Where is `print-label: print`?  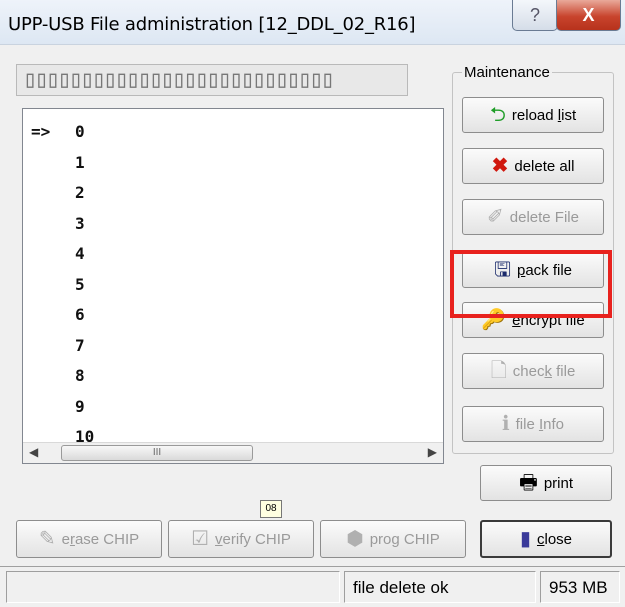
print-label: print is located at coordinates (558, 483).